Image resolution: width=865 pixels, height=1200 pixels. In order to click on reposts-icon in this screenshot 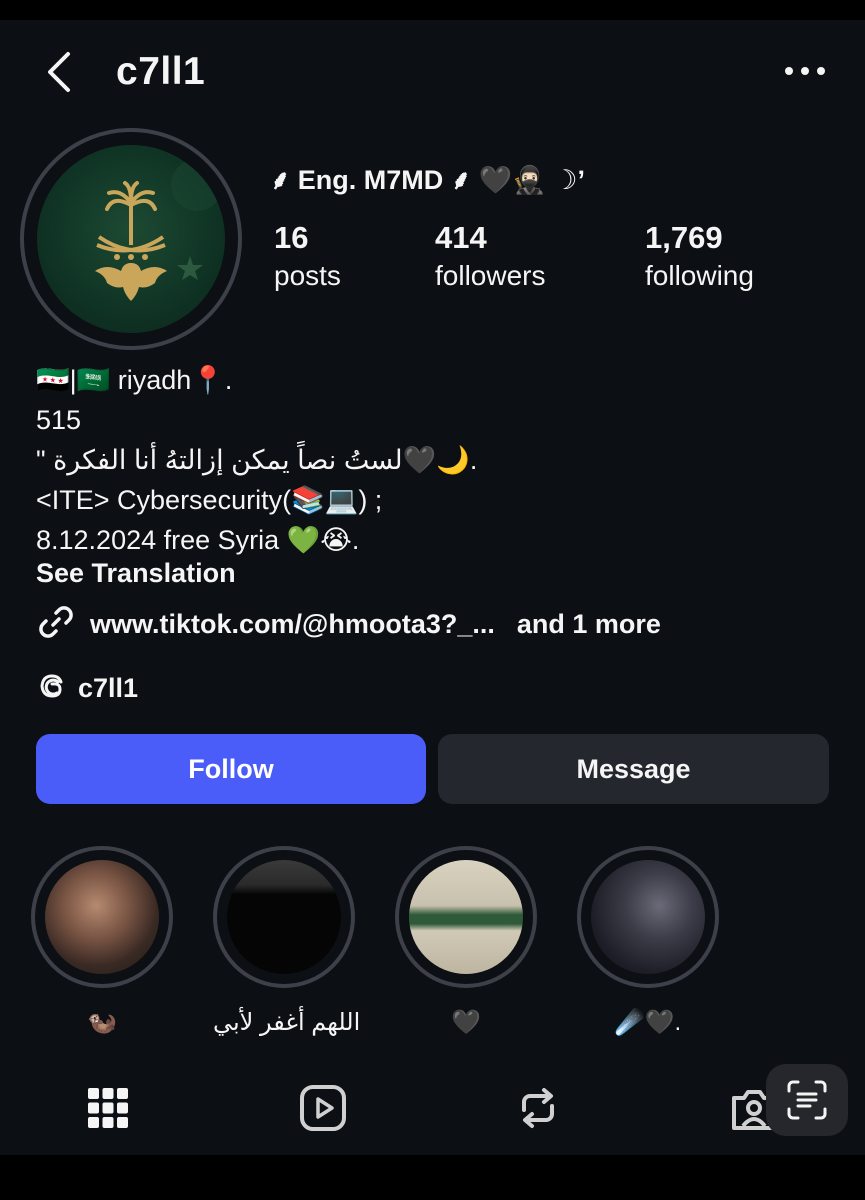, I will do `click(538, 1108)`.